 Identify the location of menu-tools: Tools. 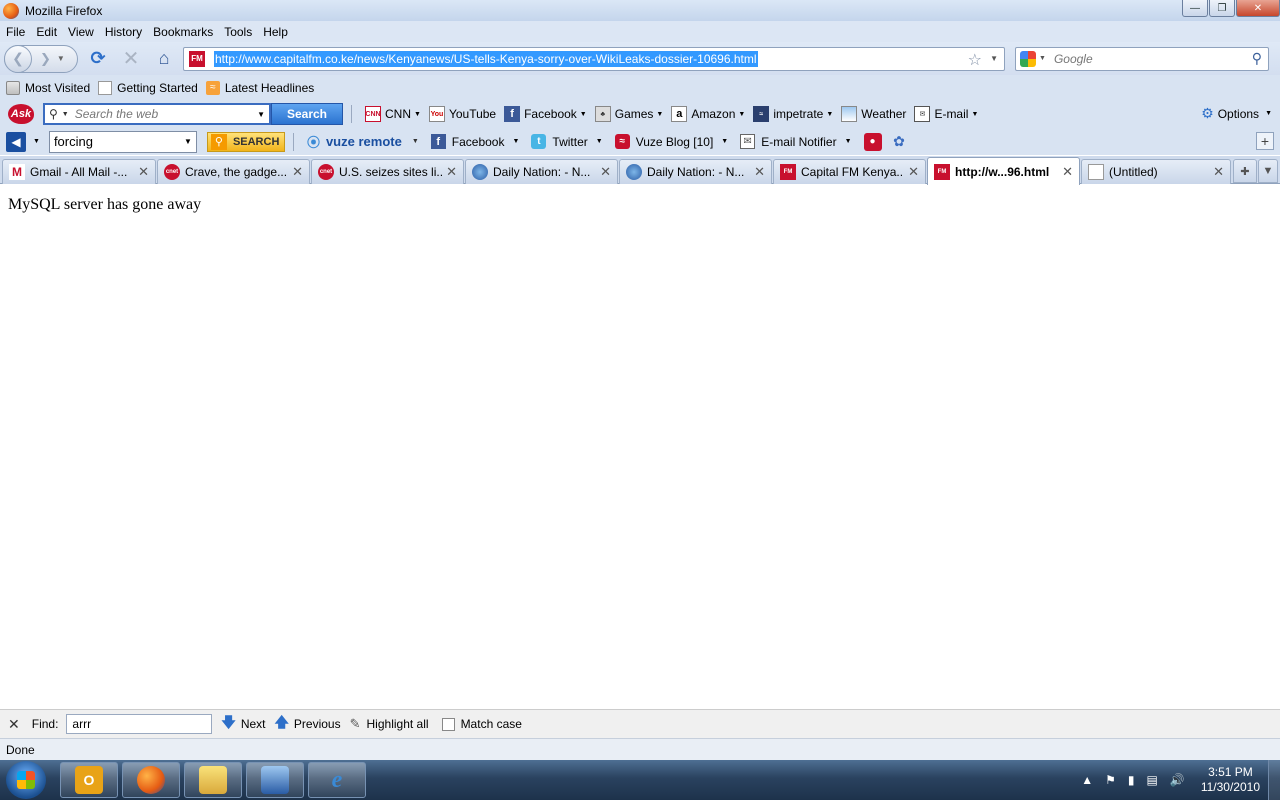
(238, 32).